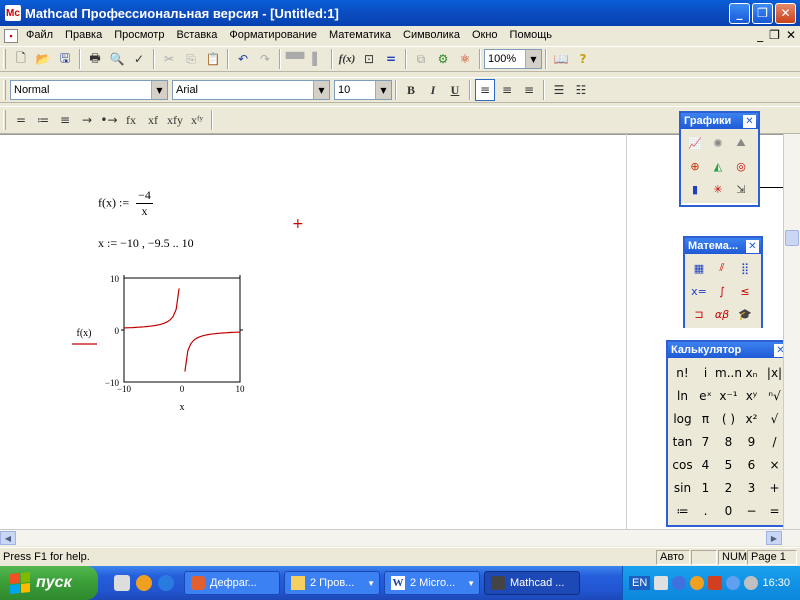 The image size is (800, 600). Describe the element at coordinates (745, 291) in the screenshot. I see `boolean-icon: ≤` at that location.